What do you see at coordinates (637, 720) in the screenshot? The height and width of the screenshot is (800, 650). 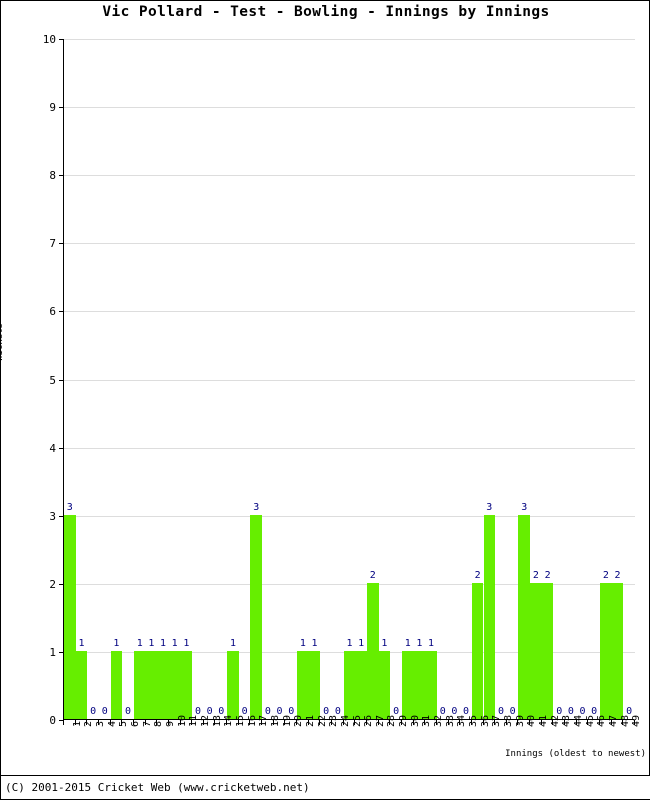 I see `x-axis-tick-label: 49` at bounding box center [637, 720].